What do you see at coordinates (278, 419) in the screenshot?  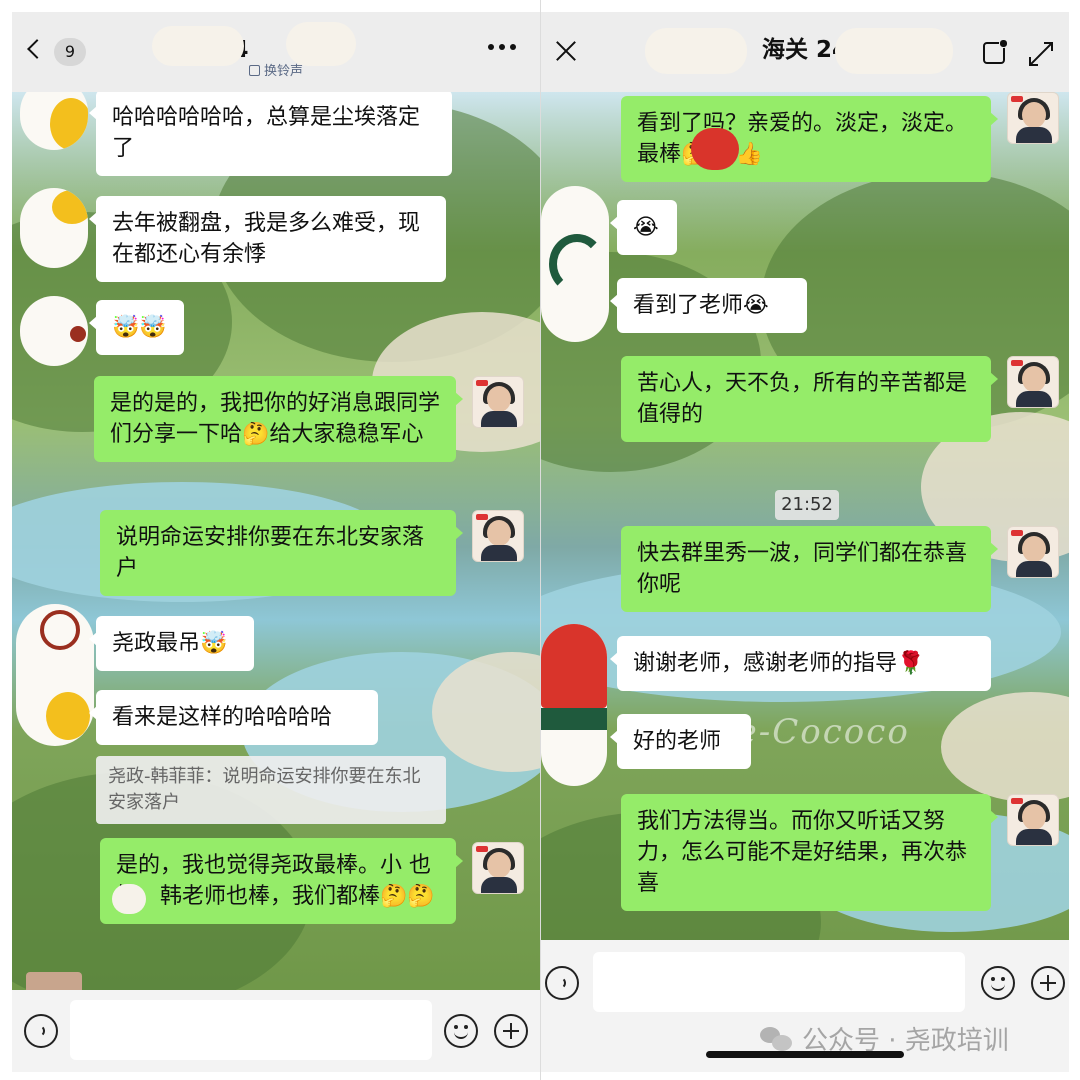 I see `chat-message-outgoing: 是的是的，我把你的好消息跟同学们分享一下哈🤔给大家稳稳军心` at bounding box center [278, 419].